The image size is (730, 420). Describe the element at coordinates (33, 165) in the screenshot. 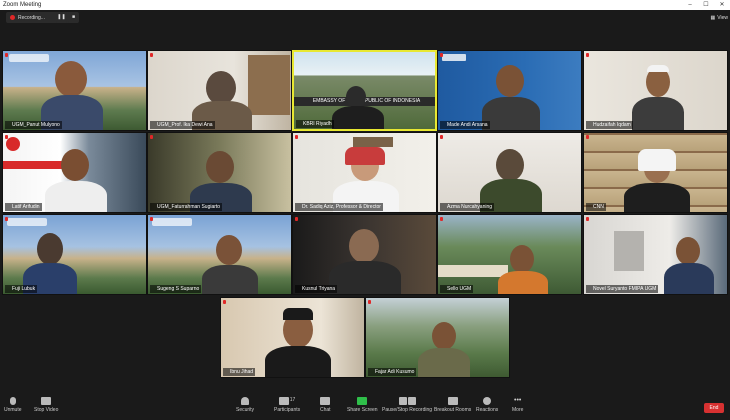

I see `flag-stripe` at that location.